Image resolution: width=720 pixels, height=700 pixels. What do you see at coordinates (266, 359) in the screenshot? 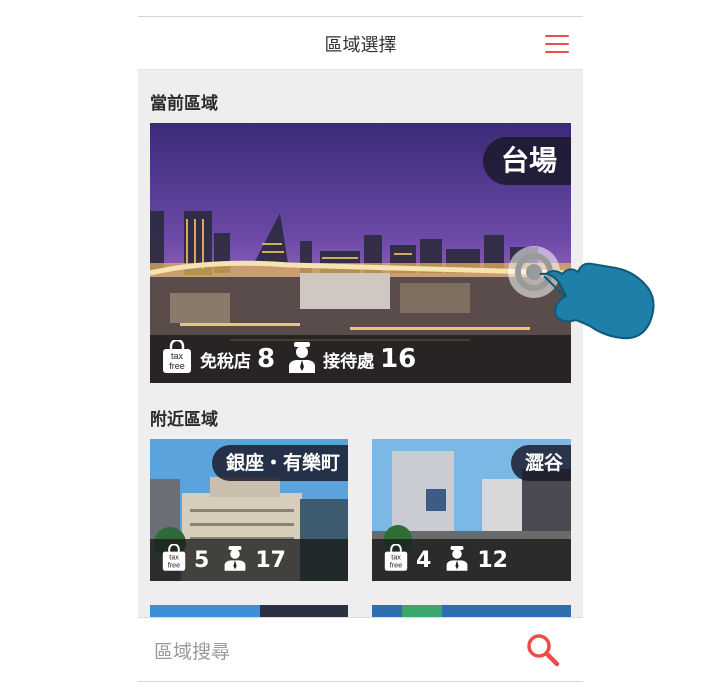
I see `tax-free-count: 8` at bounding box center [266, 359].